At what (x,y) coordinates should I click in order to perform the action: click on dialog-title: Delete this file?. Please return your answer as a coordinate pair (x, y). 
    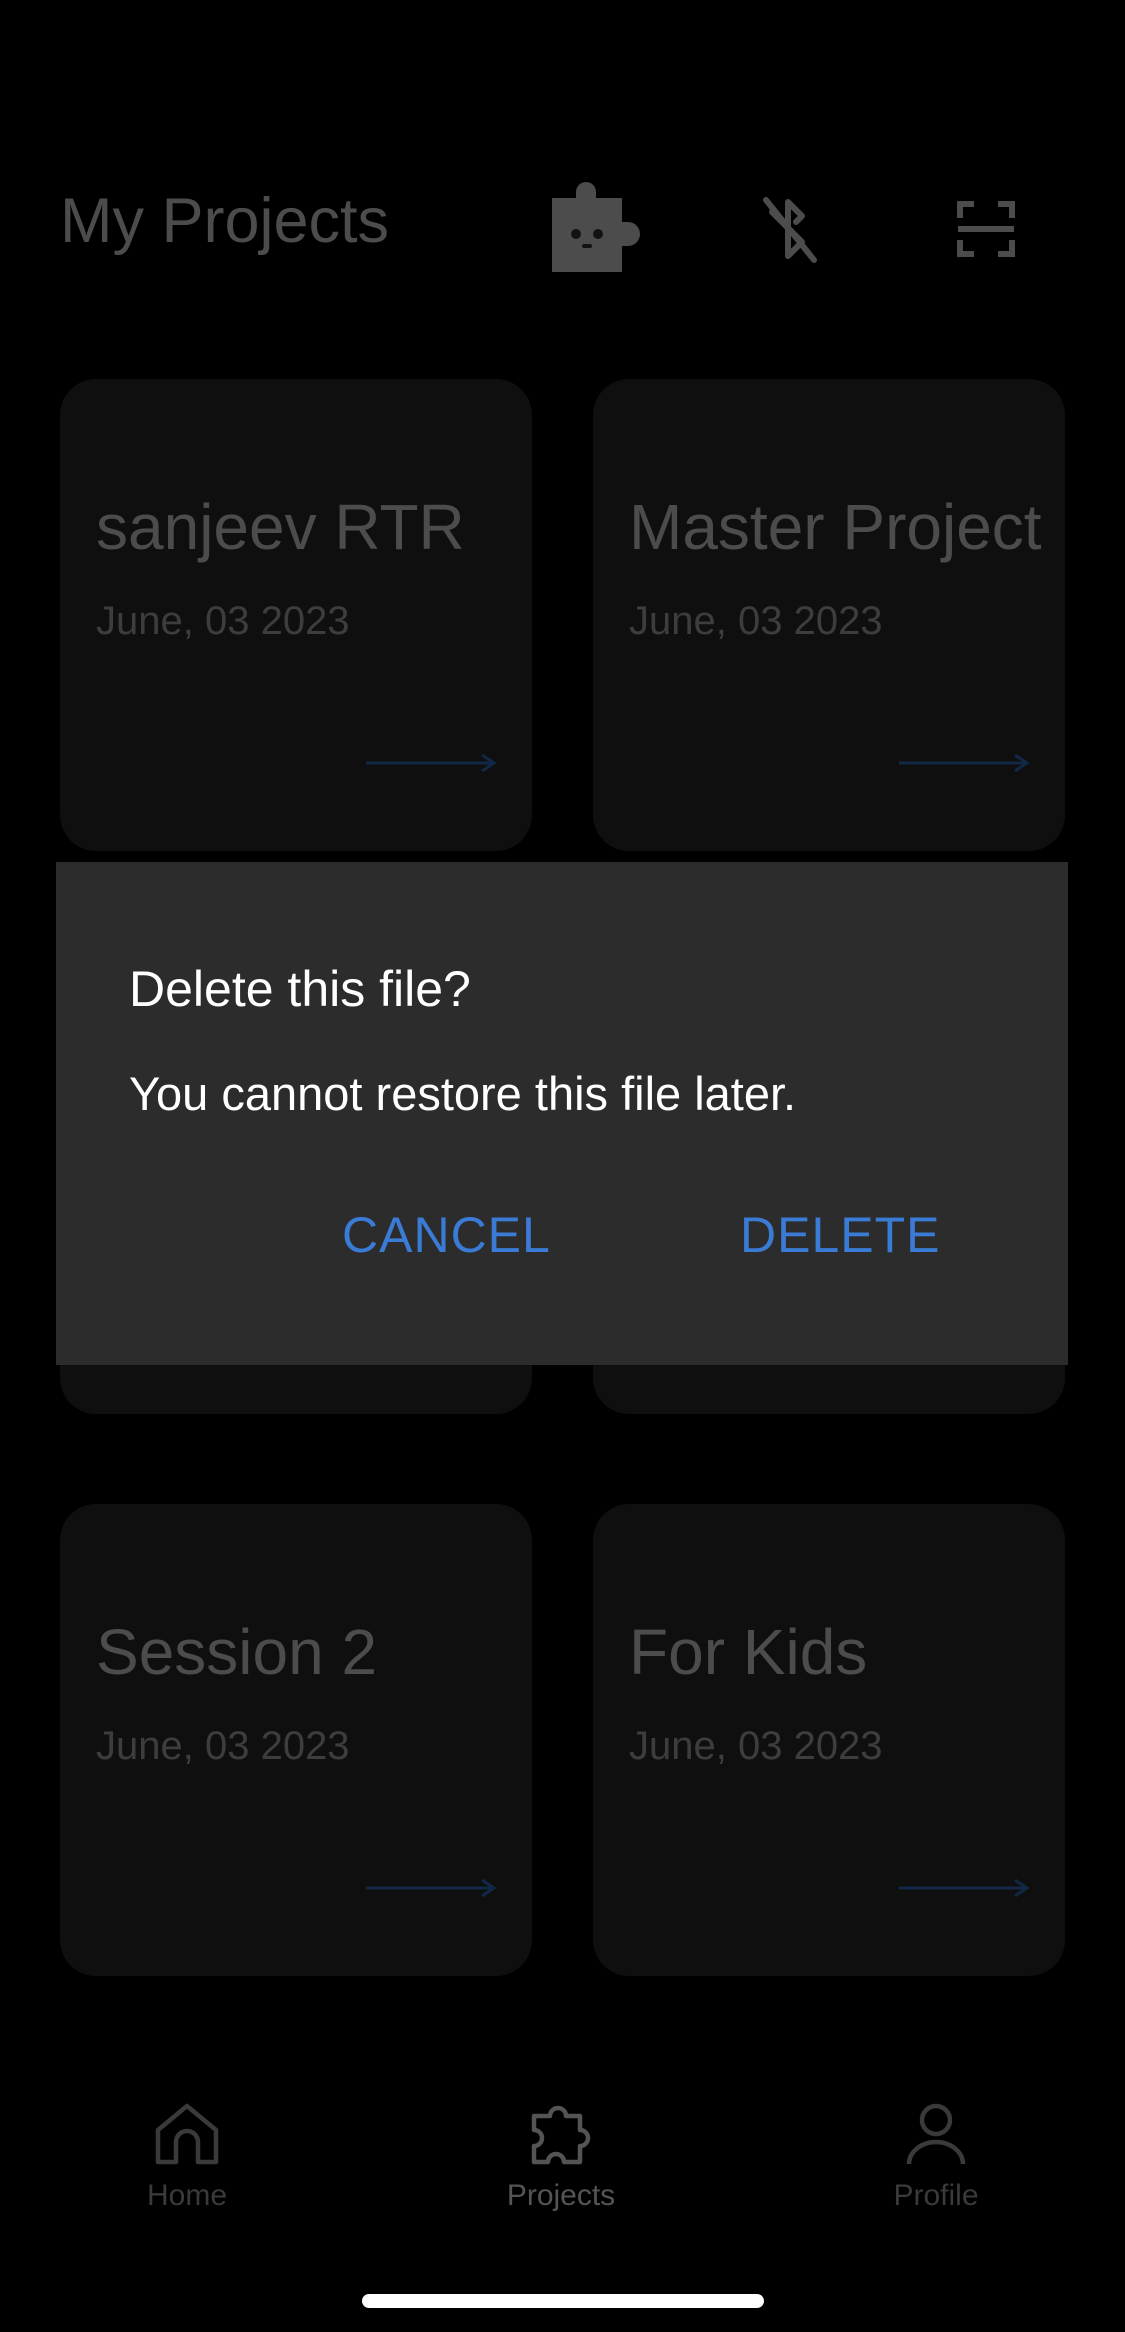
    Looking at the image, I should click on (300, 989).